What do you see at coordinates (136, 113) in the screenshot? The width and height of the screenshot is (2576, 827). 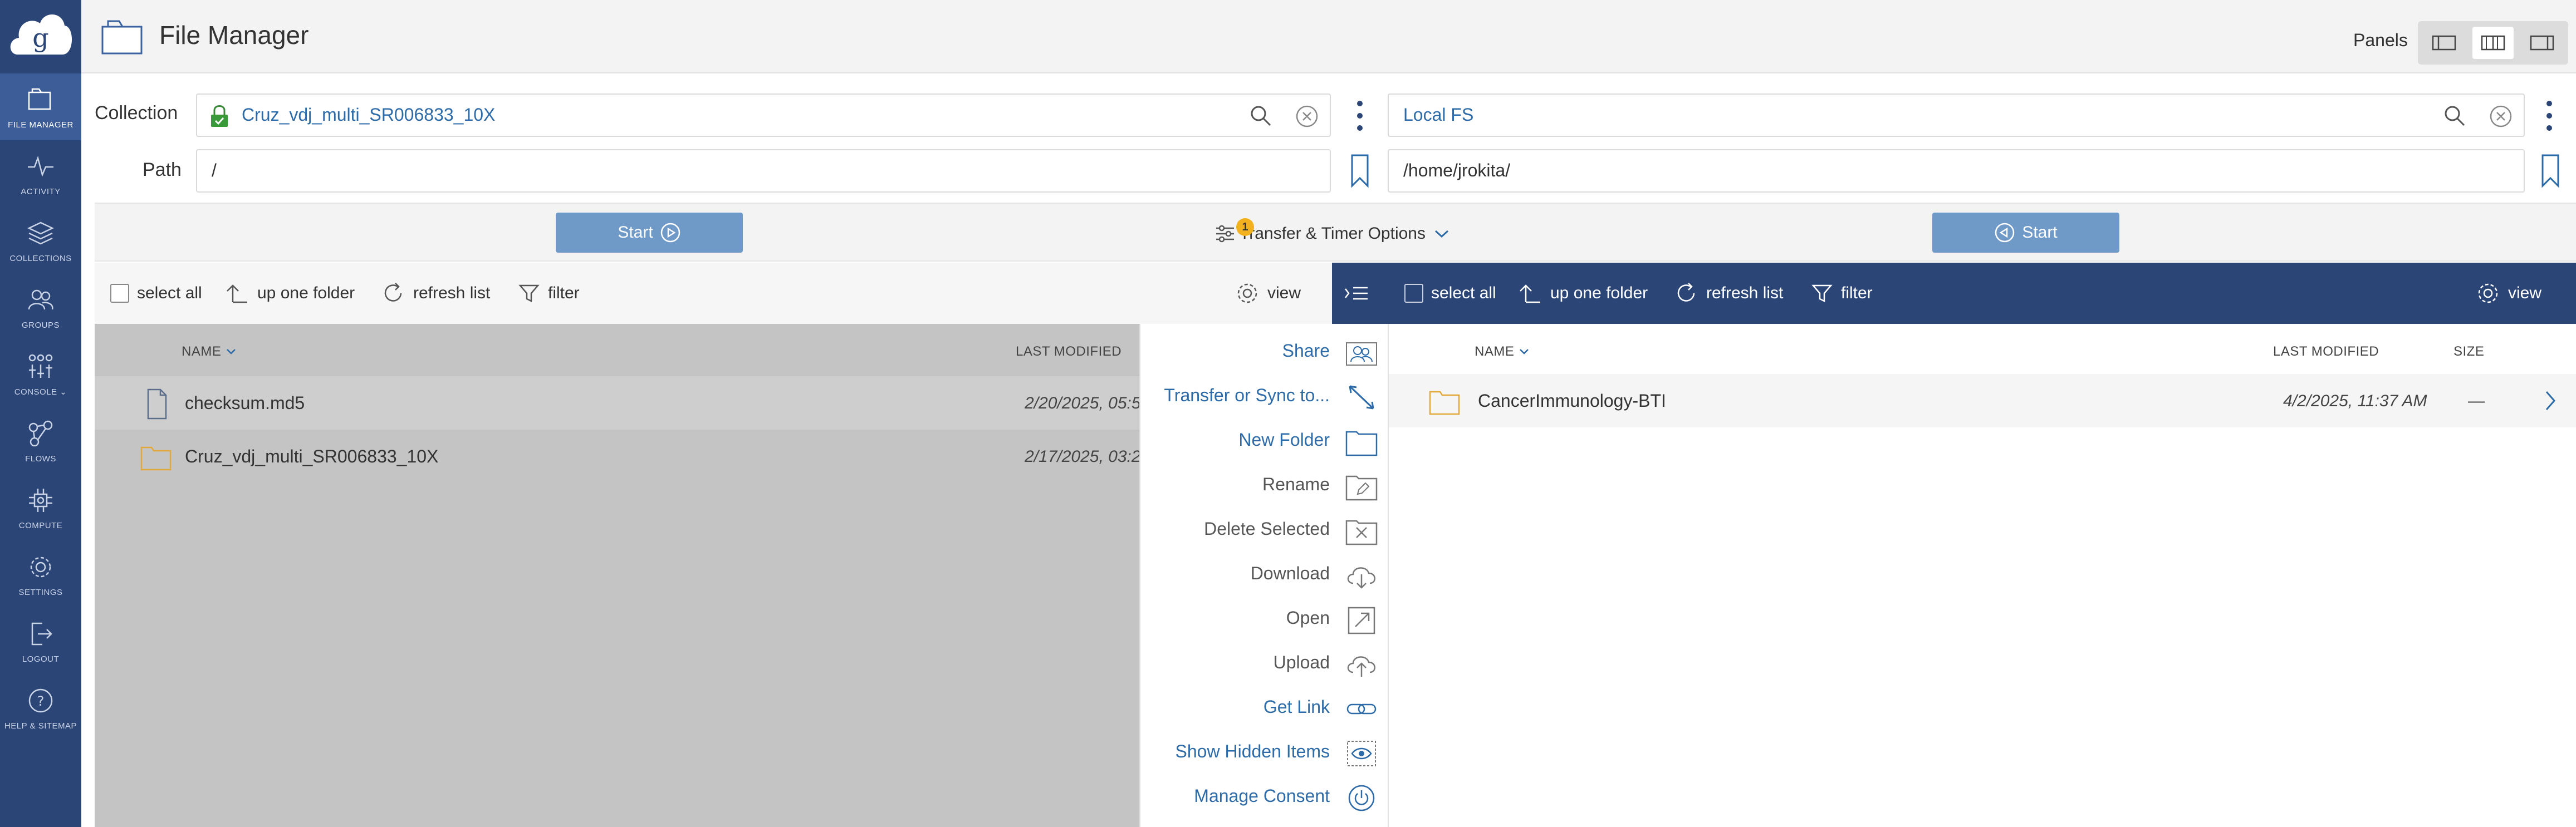 I see `collection-label: Collection` at bounding box center [136, 113].